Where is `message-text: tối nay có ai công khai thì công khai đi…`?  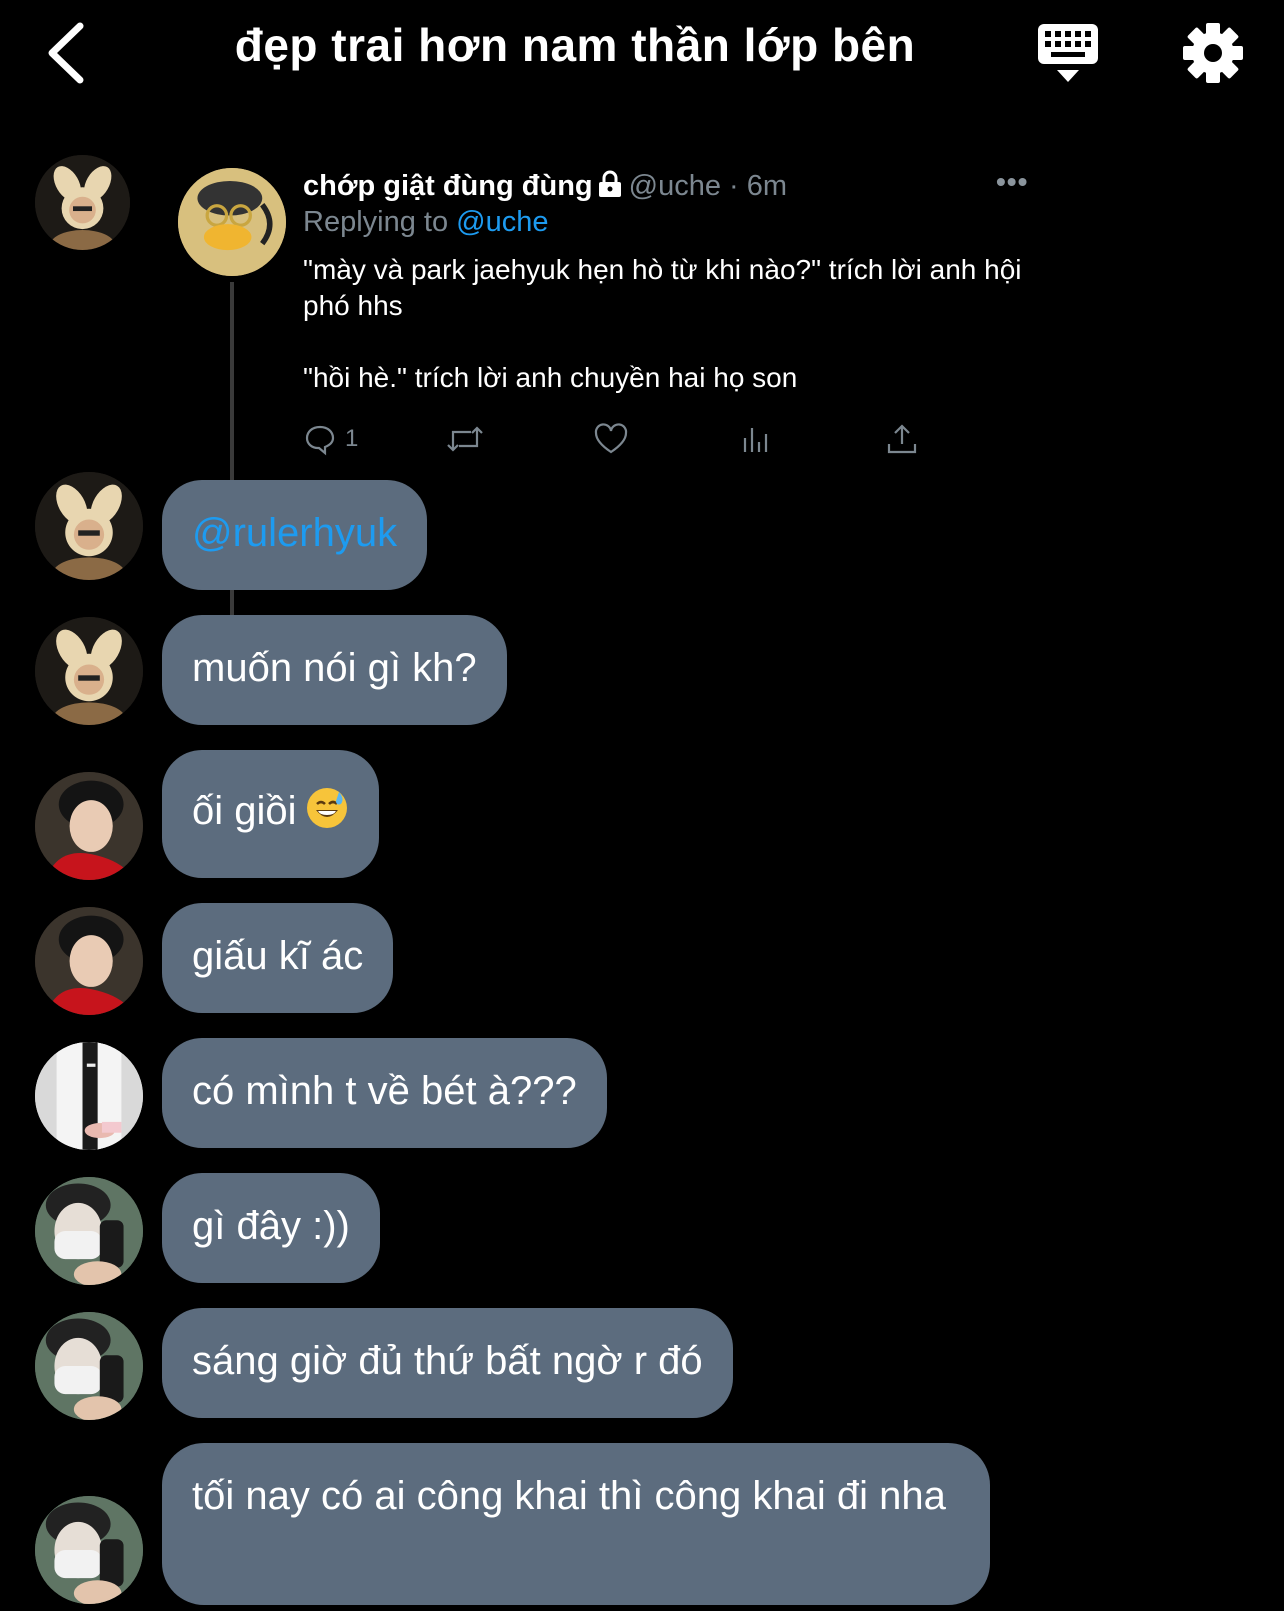
message-text: tối nay có ai công khai thì công khai đi… is located at coordinates (569, 1496).